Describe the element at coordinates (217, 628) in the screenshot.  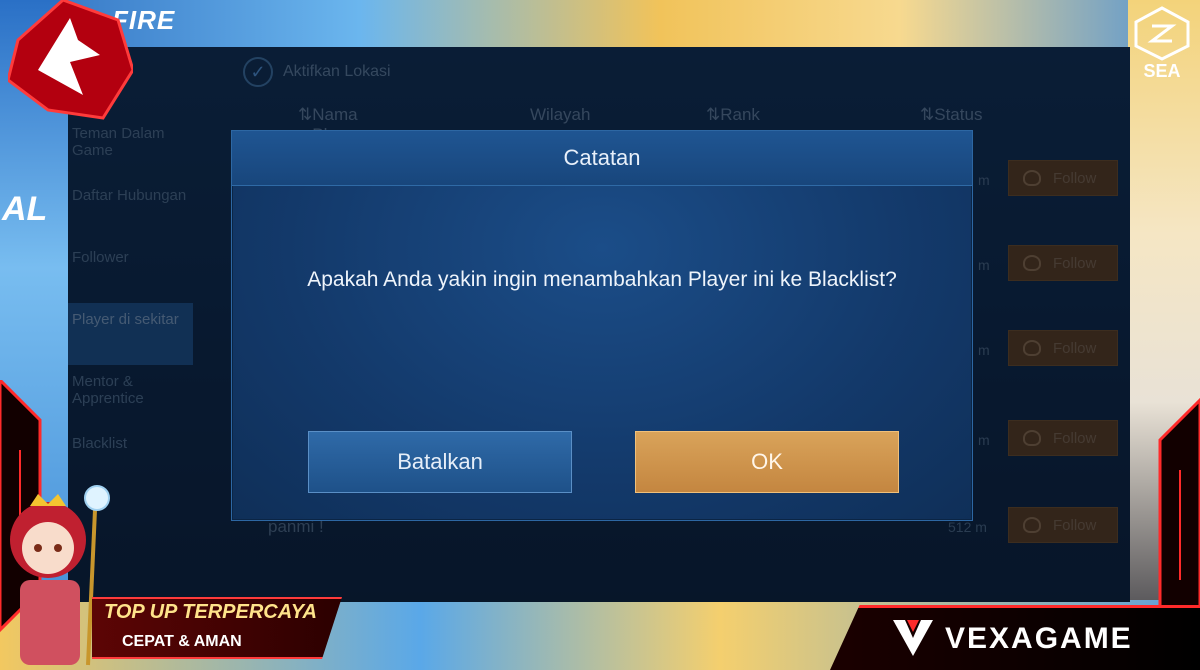
I see `promo-banner: TOP UP TERPERCAYA CEPAT & AMAN` at that location.